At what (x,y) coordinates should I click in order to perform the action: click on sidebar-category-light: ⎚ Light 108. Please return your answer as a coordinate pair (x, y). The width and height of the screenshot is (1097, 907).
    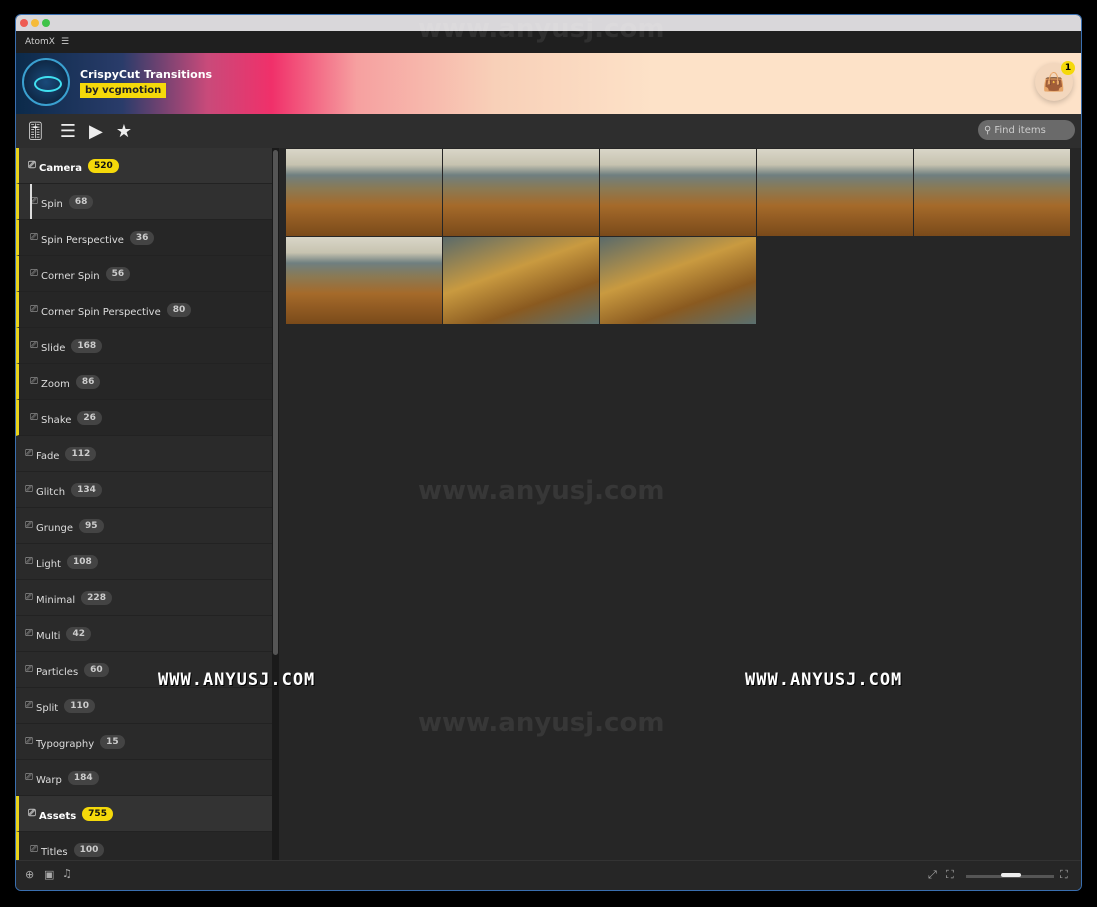
    Looking at the image, I should click on (144, 562).